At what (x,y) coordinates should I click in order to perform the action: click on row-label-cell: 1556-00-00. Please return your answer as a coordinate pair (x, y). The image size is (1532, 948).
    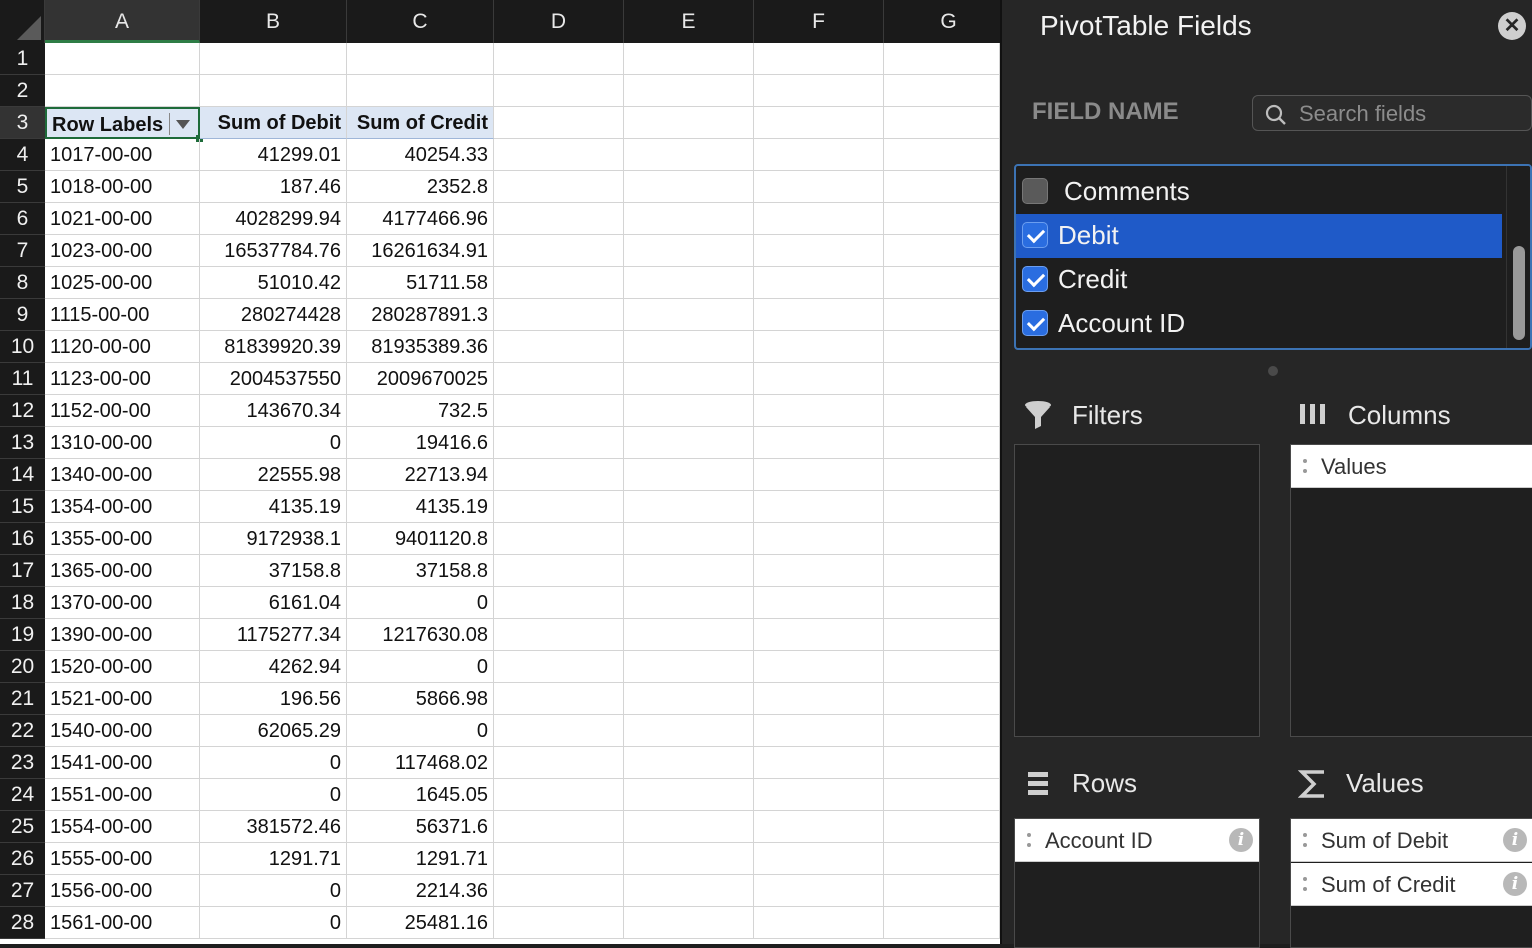
    Looking at the image, I should click on (122, 891).